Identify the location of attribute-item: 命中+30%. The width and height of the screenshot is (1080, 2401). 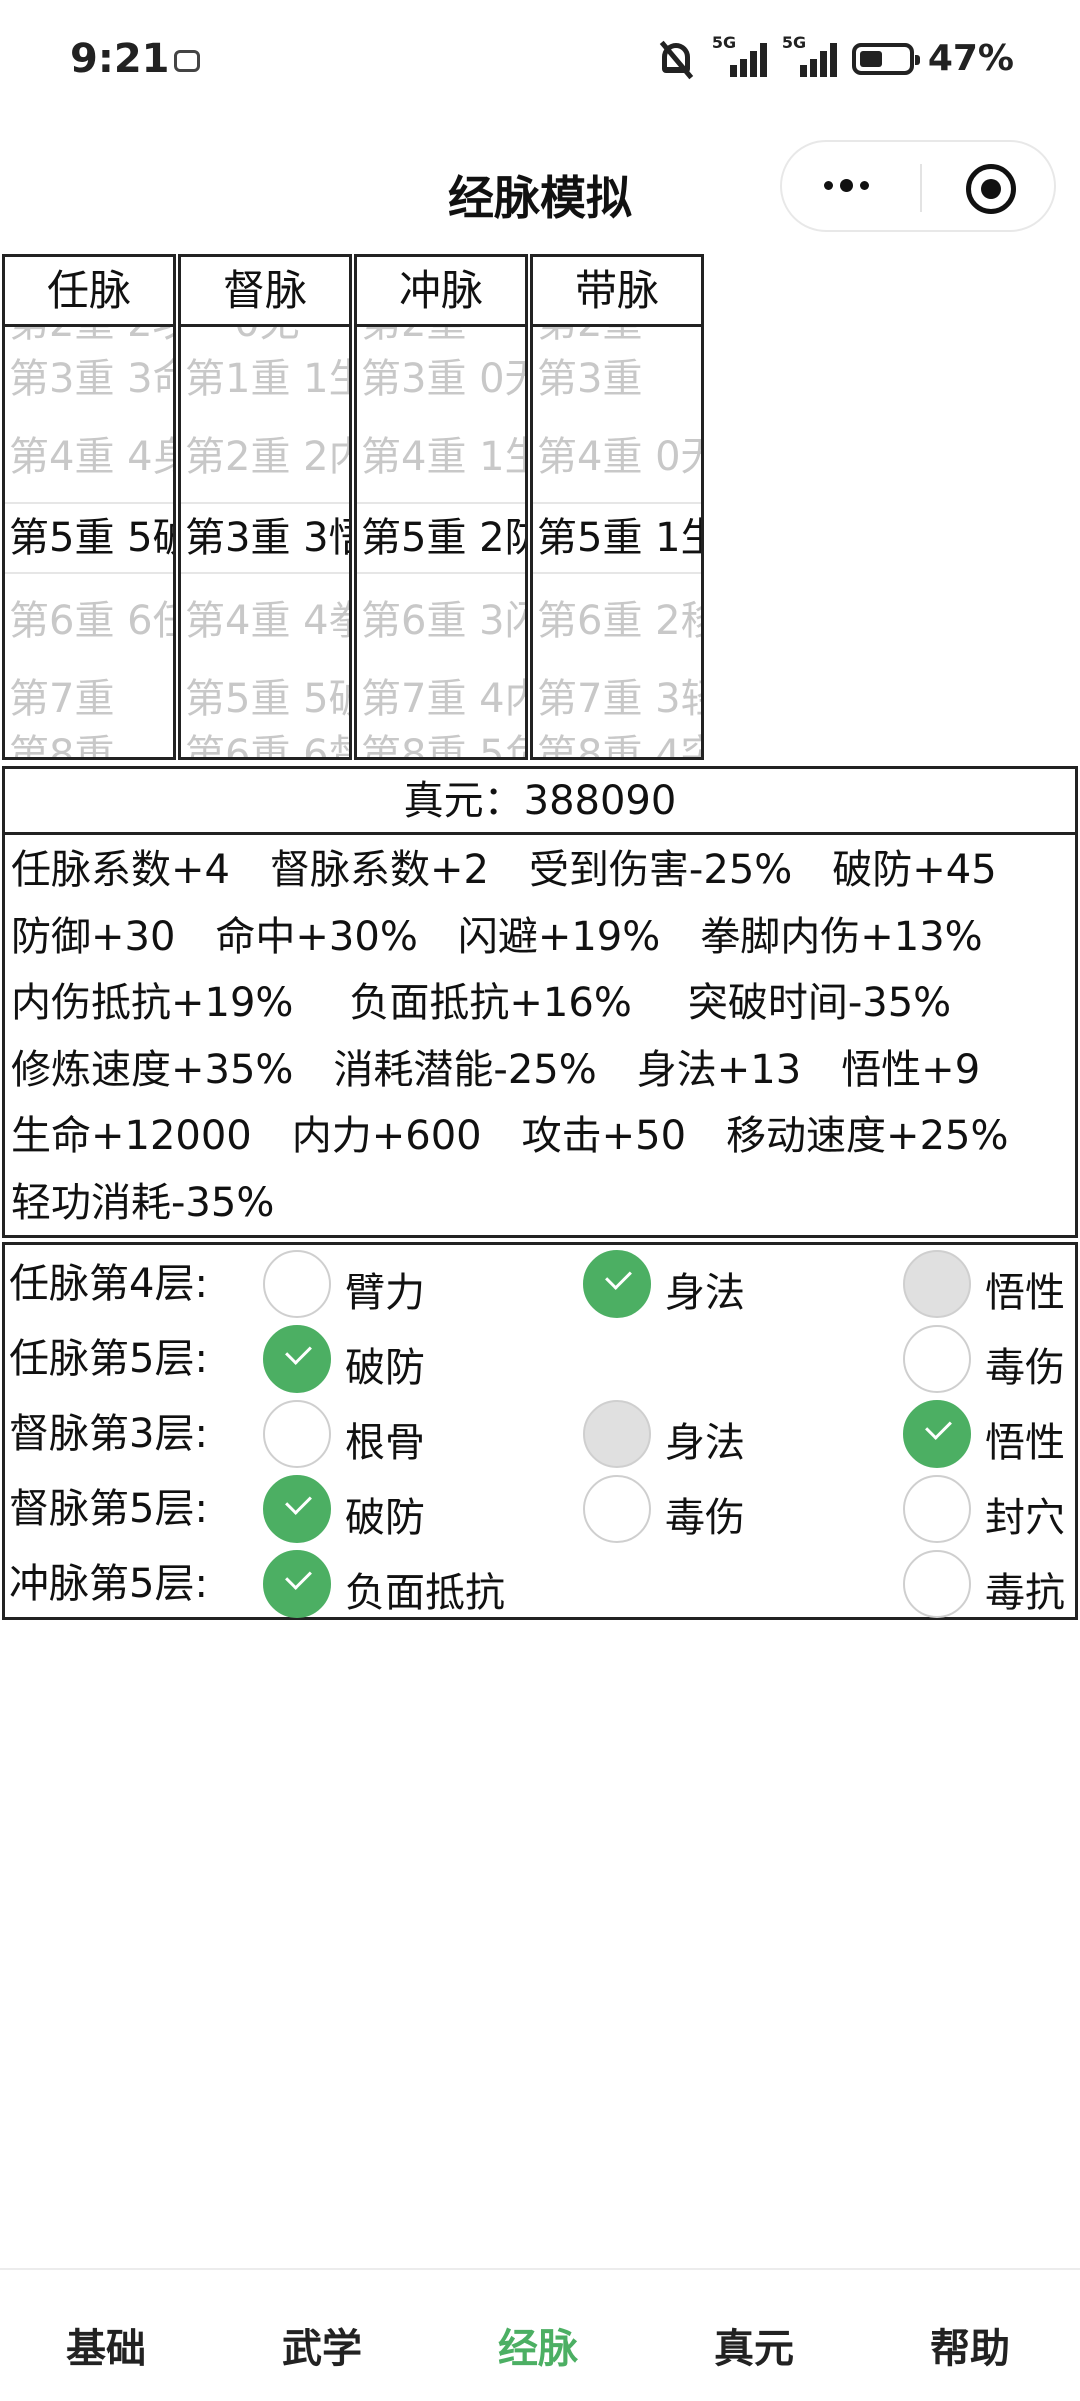
(316, 936).